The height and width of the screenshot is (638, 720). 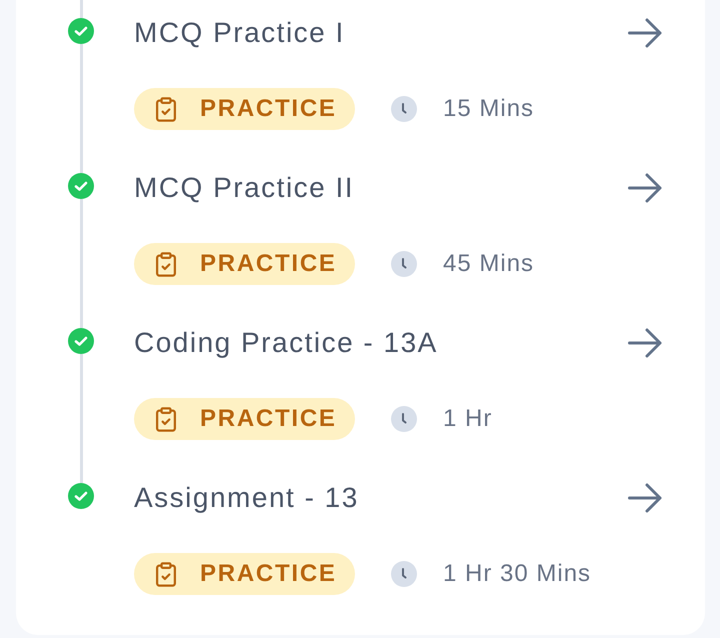 I want to click on duration-text: 1 Hr 30 Mins, so click(x=517, y=574).